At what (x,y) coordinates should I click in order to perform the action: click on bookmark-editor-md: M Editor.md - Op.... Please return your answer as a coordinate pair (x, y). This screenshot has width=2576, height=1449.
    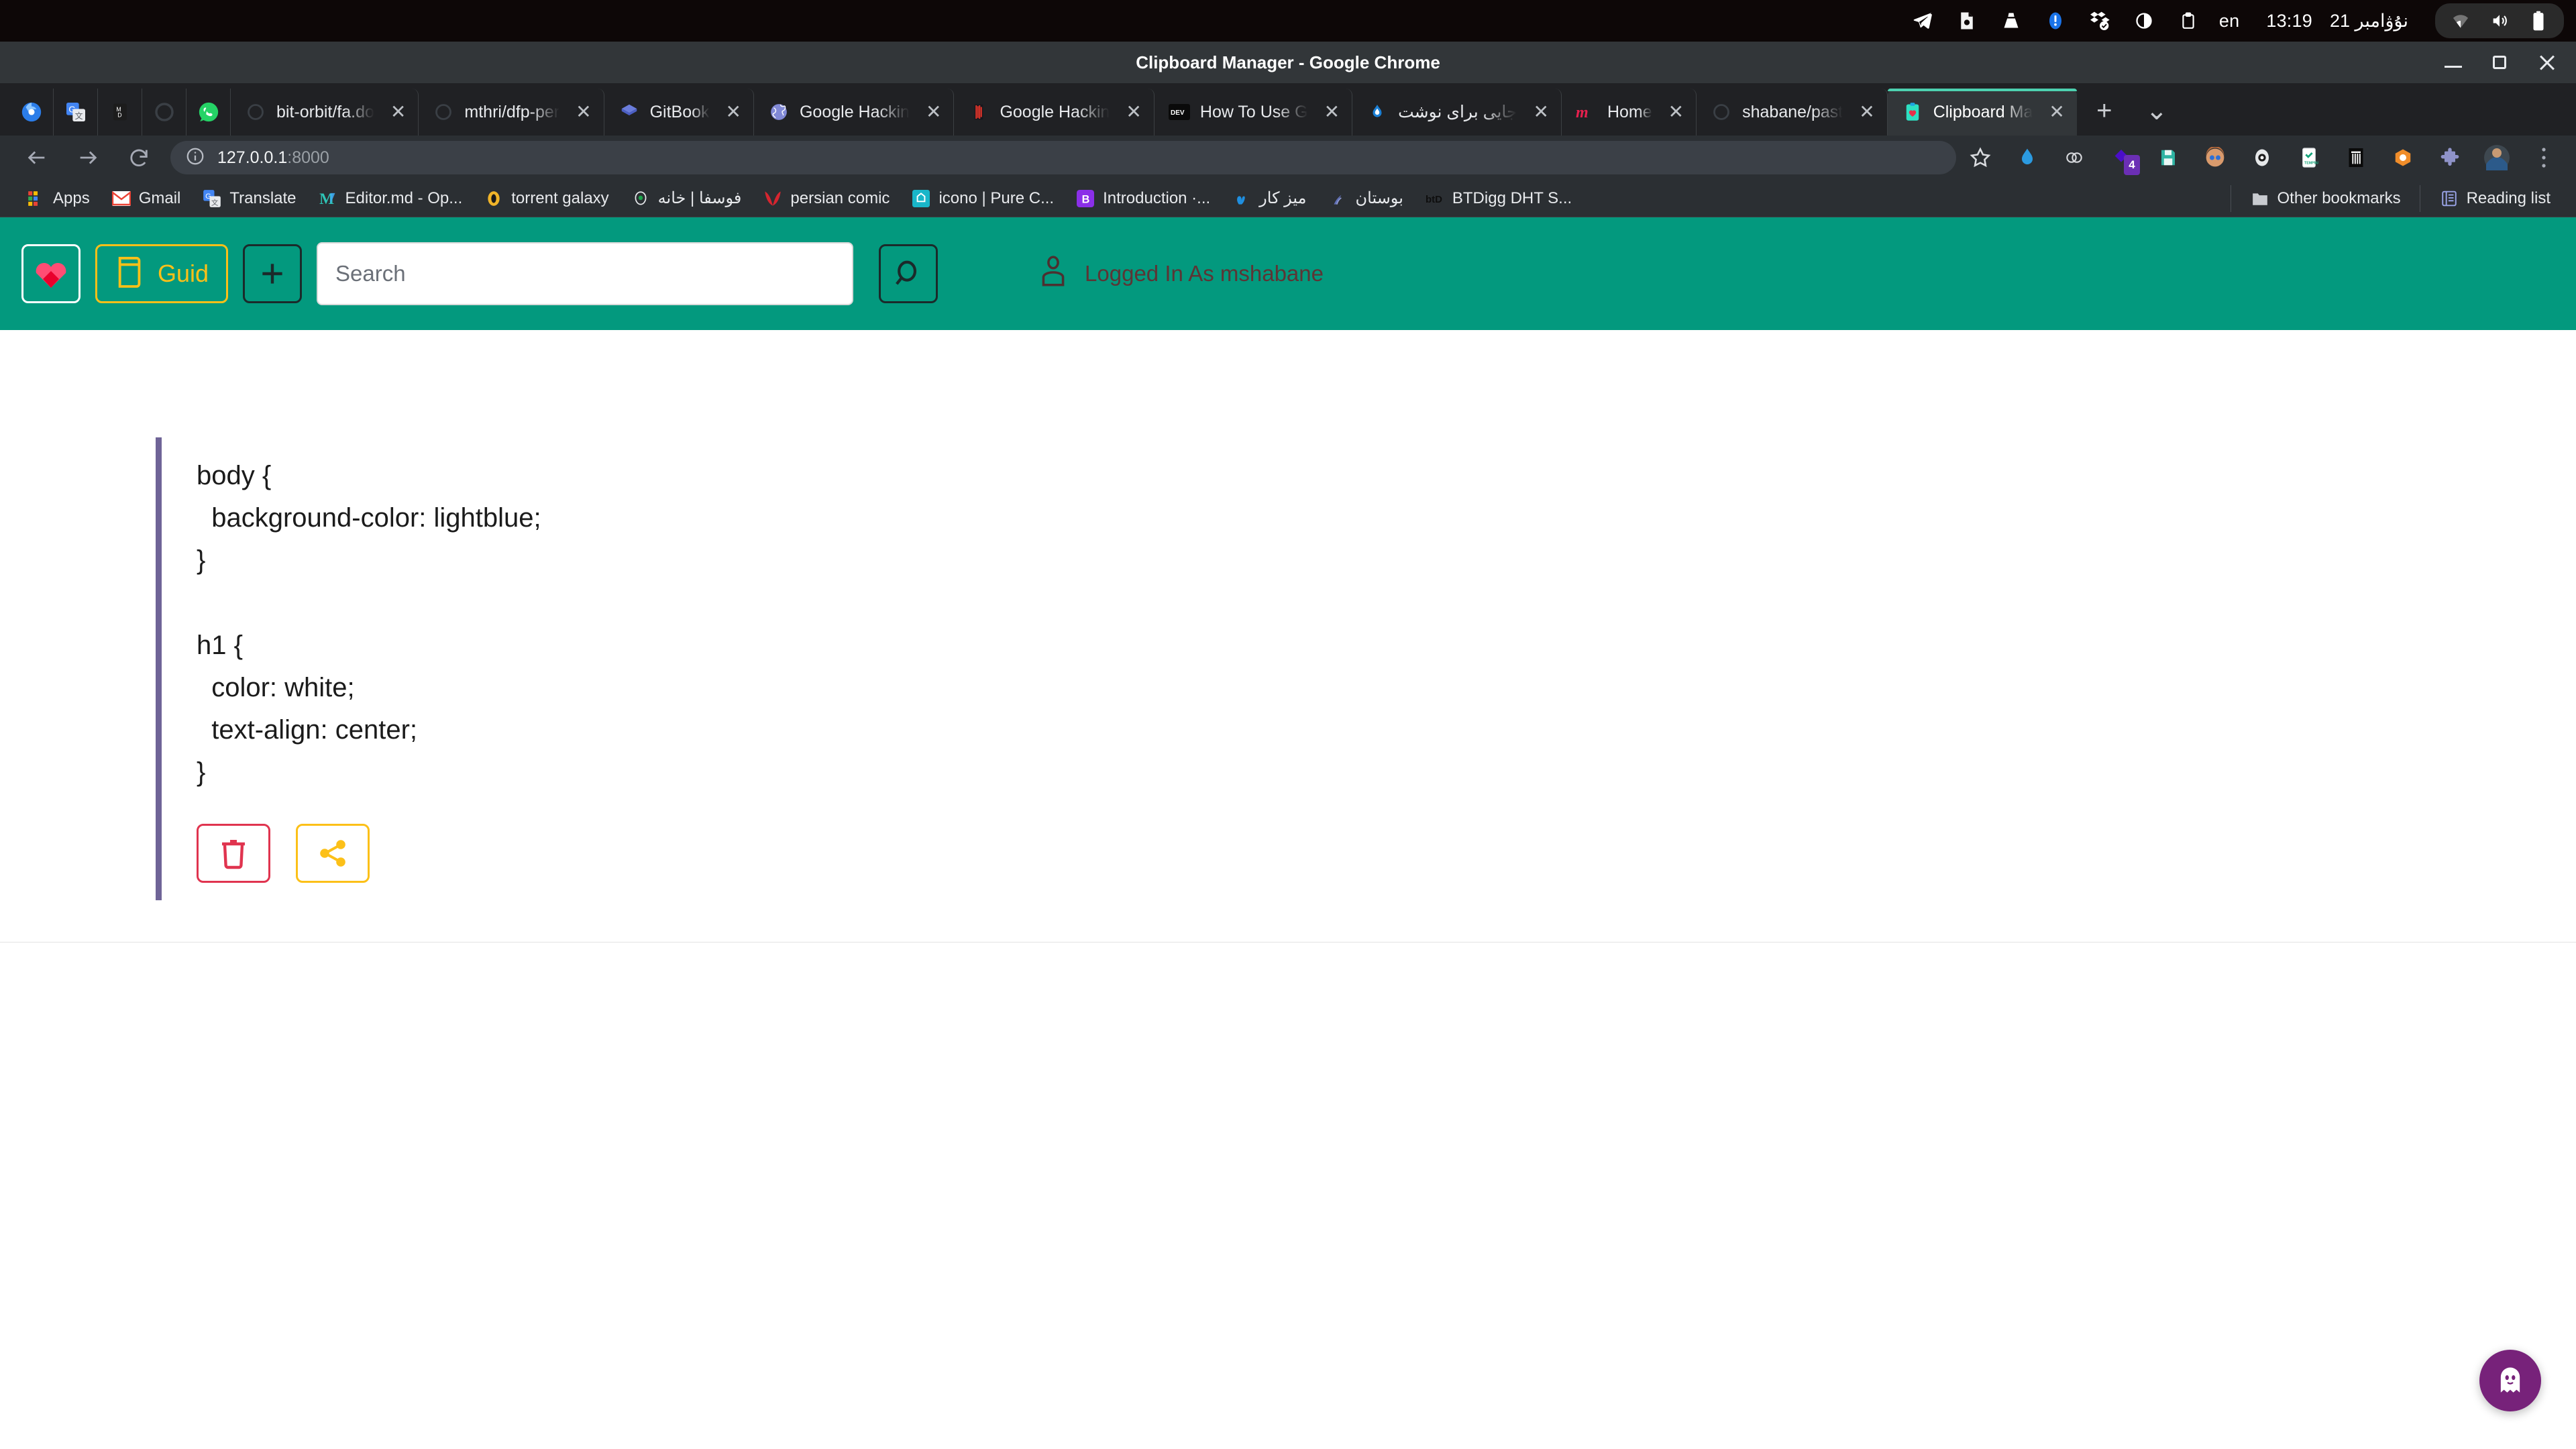
    Looking at the image, I should click on (390, 198).